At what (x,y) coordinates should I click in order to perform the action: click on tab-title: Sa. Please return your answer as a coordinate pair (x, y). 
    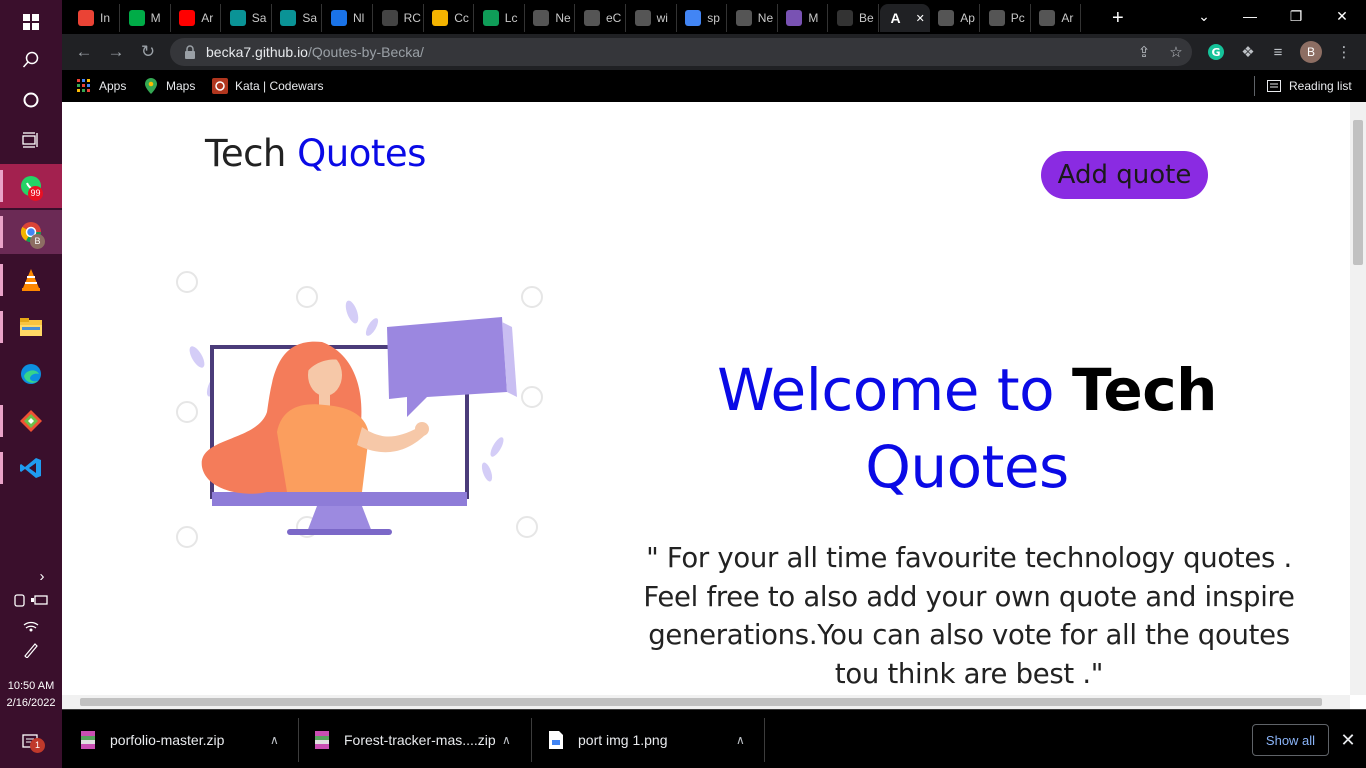
    Looking at the image, I should click on (310, 18).